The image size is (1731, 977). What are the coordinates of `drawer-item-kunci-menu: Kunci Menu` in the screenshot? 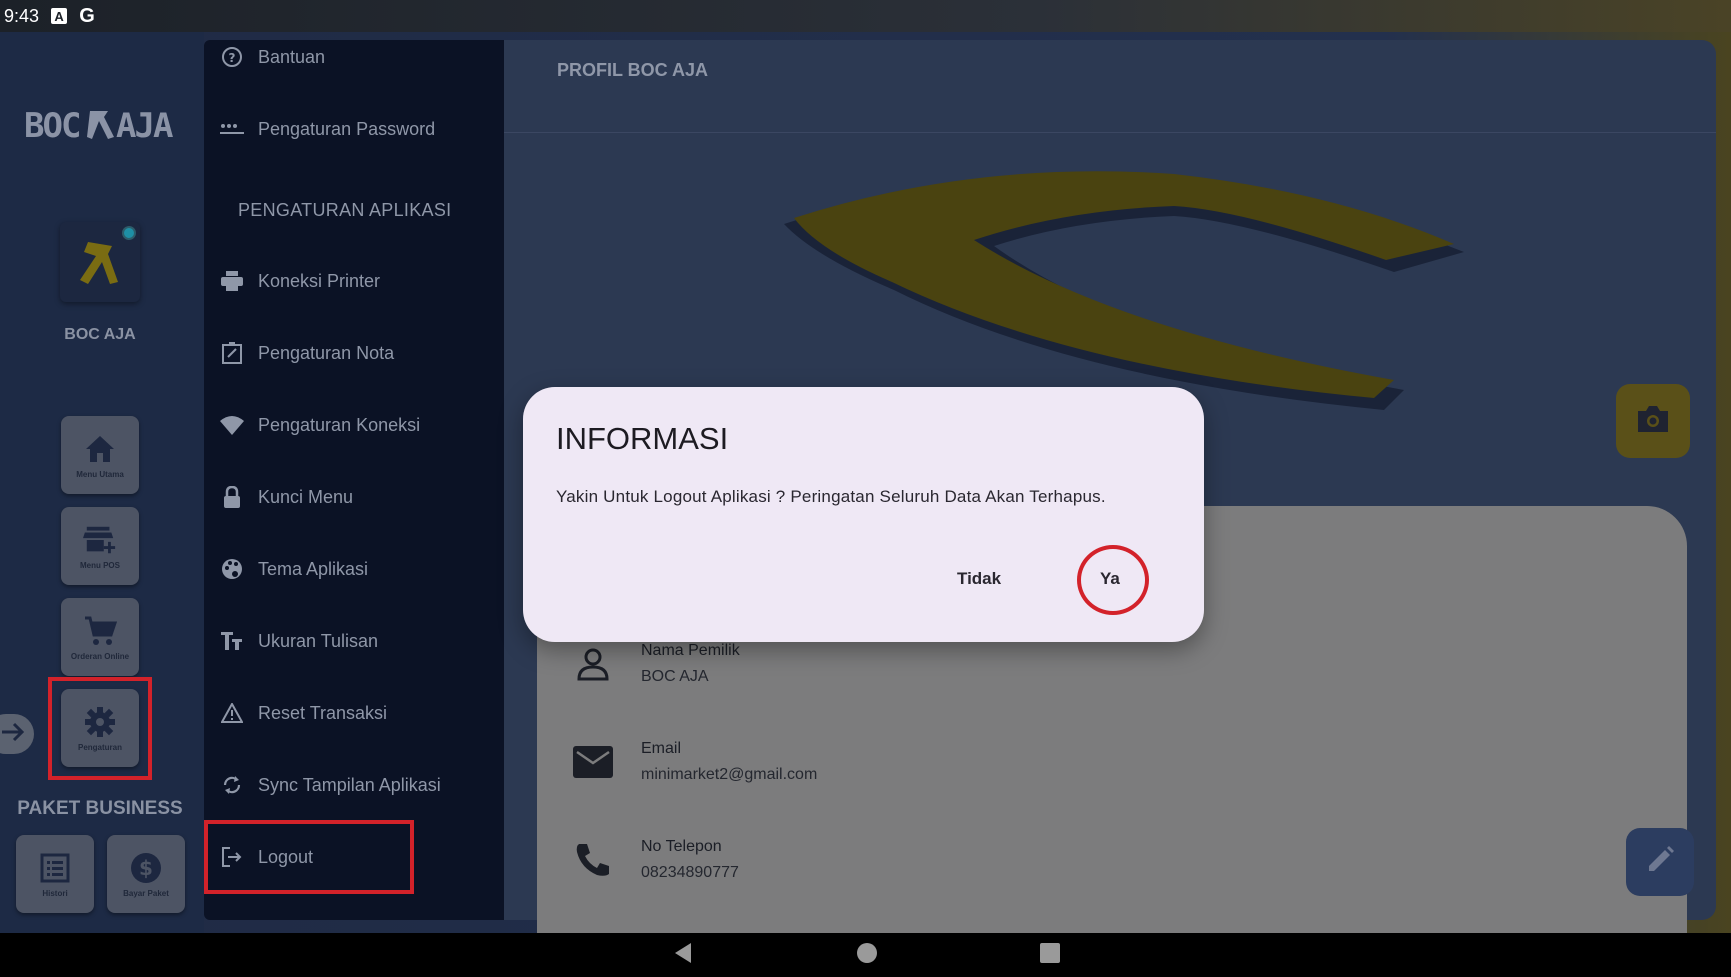 It's located at (354, 497).